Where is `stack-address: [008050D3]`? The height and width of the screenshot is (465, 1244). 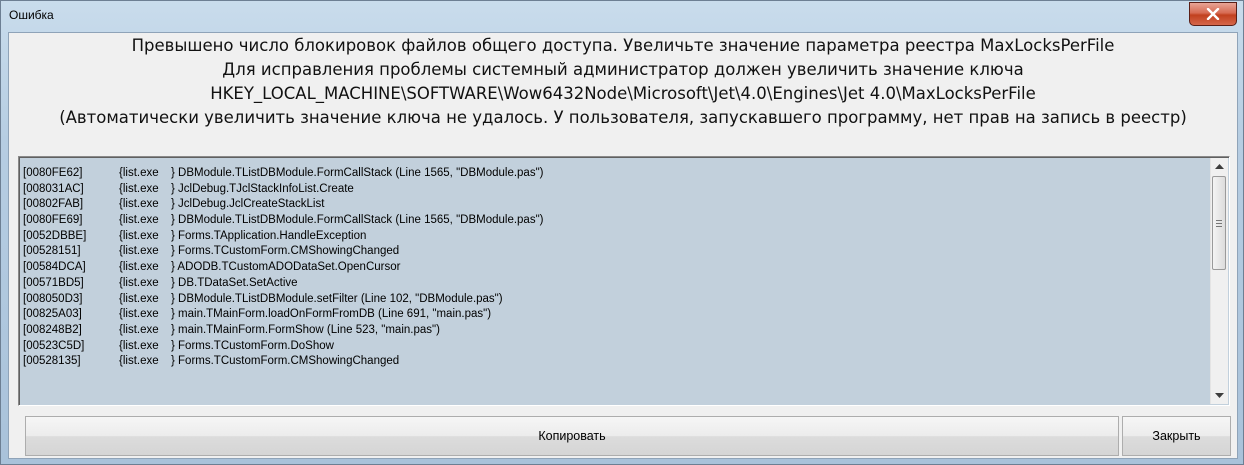 stack-address: [008050D3] is located at coordinates (53, 298).